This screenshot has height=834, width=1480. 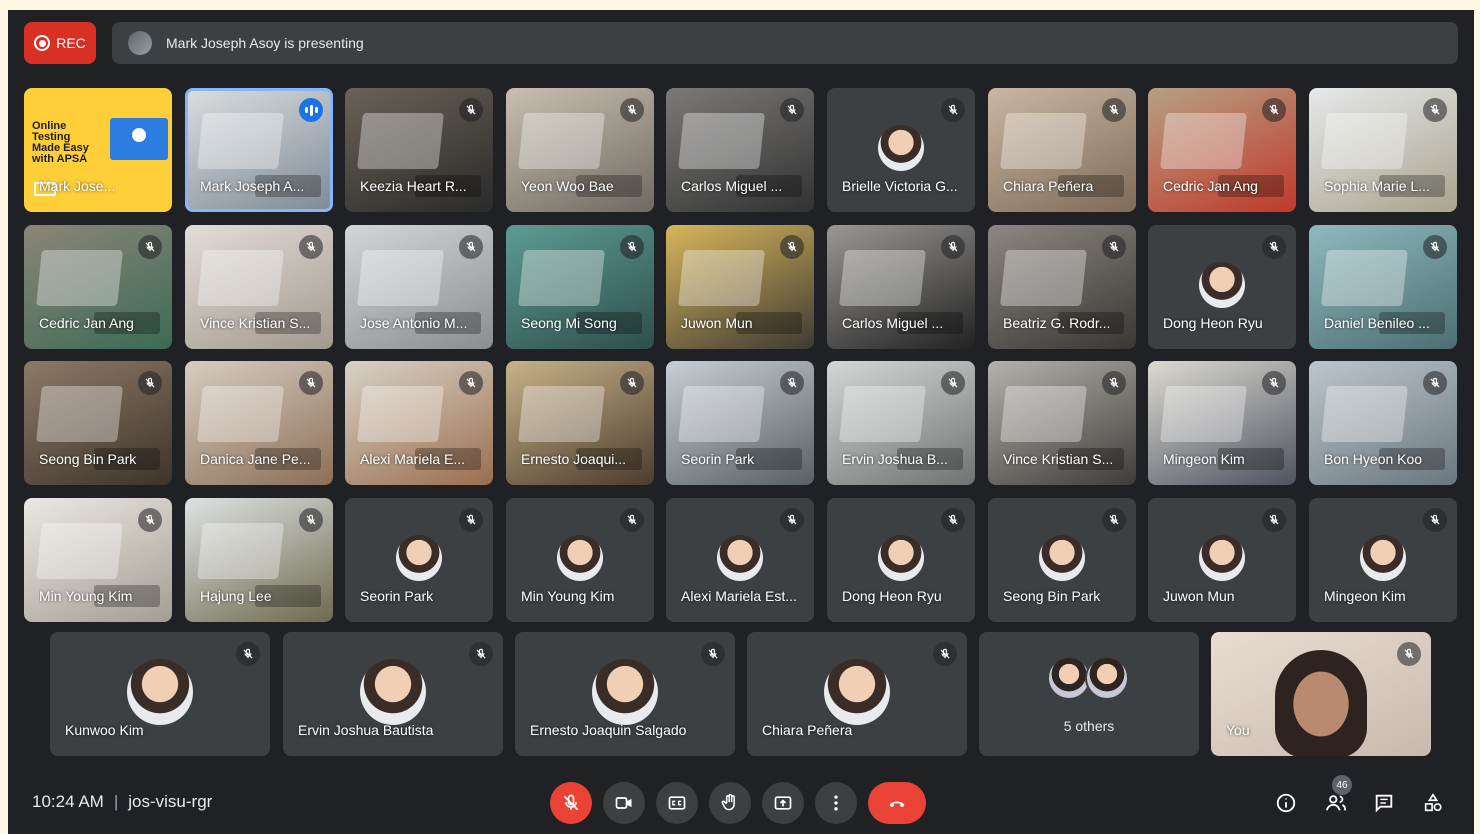 I want to click on people-button: 46, so click(x=1337, y=796).